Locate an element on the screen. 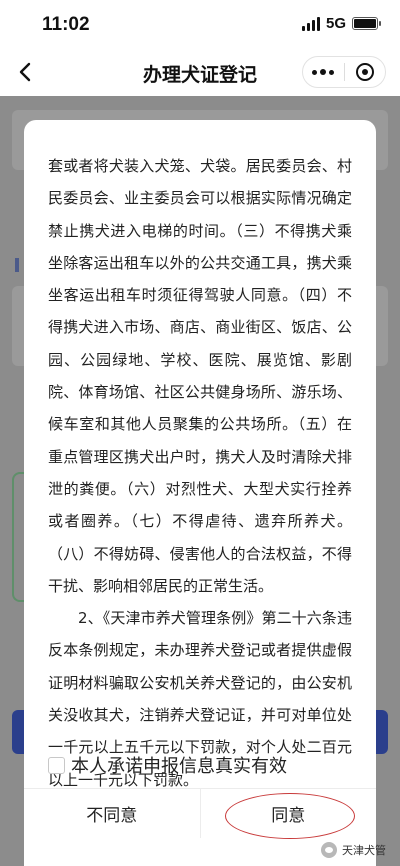 The image size is (400, 866). network-type: 5G is located at coordinates (335, 23).